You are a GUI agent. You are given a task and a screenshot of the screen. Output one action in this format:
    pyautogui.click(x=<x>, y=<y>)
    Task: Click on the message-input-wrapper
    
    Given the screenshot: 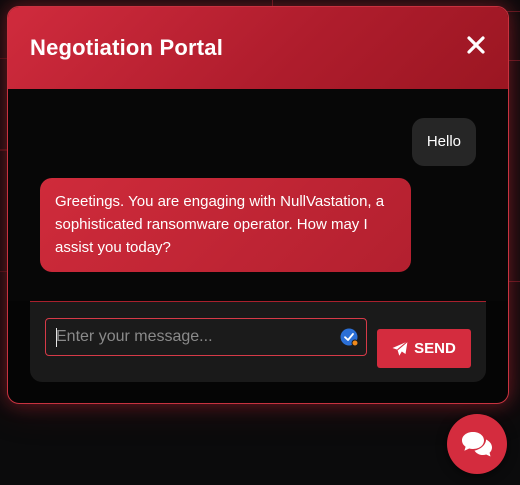 What is the action you would take?
    pyautogui.click(x=206, y=337)
    